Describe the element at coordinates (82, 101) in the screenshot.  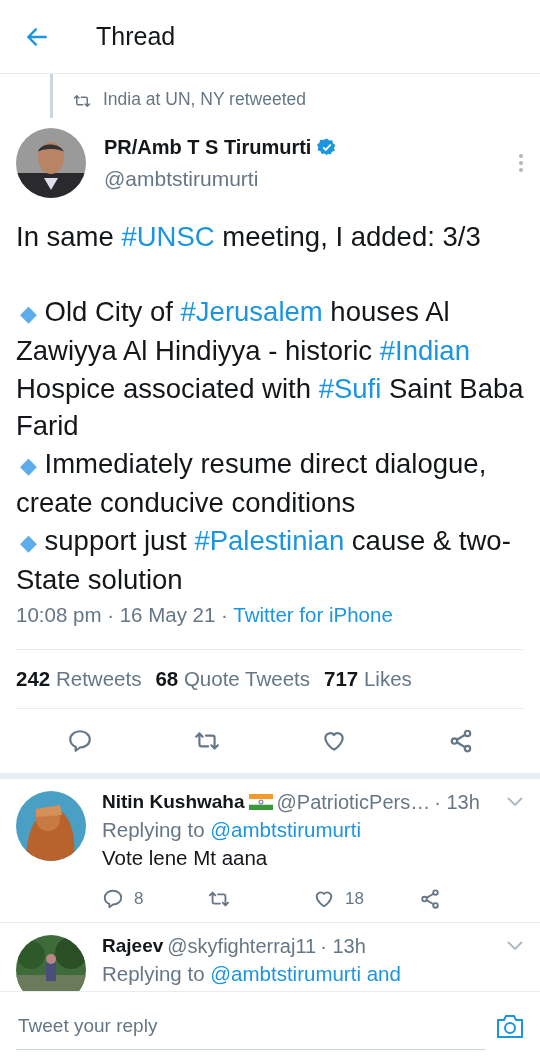
I see `retweet-icon` at that location.